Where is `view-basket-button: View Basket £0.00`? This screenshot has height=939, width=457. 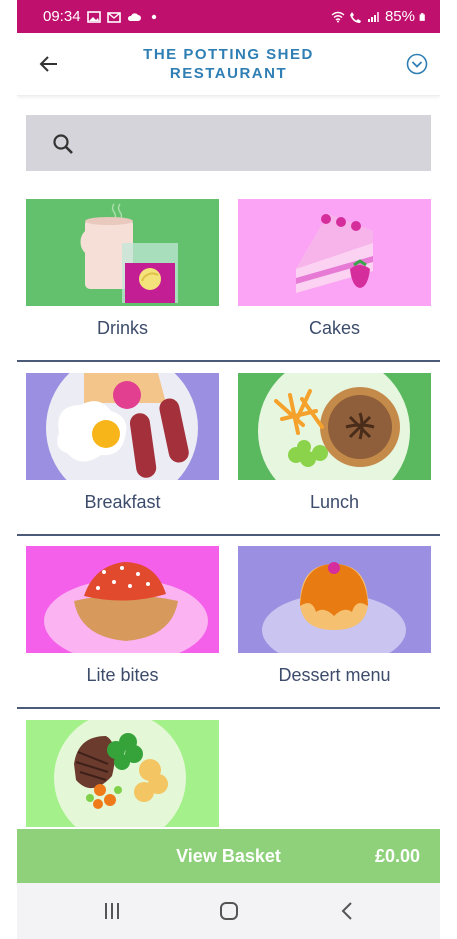
view-basket-button: View Basket £0.00 is located at coordinates (228, 856).